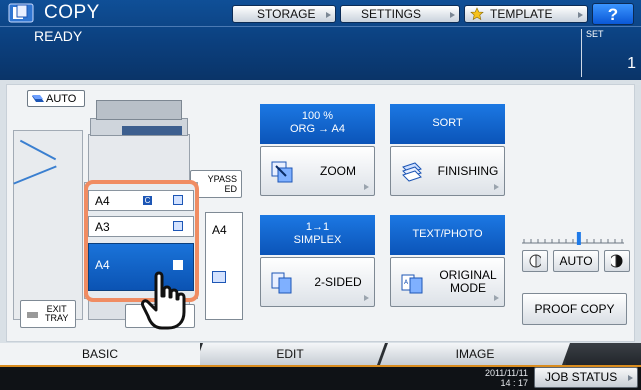 The height and width of the screenshot is (390, 641). Describe the element at coordinates (506, 373) in the screenshot. I see `date: 2011/11/11` at that location.